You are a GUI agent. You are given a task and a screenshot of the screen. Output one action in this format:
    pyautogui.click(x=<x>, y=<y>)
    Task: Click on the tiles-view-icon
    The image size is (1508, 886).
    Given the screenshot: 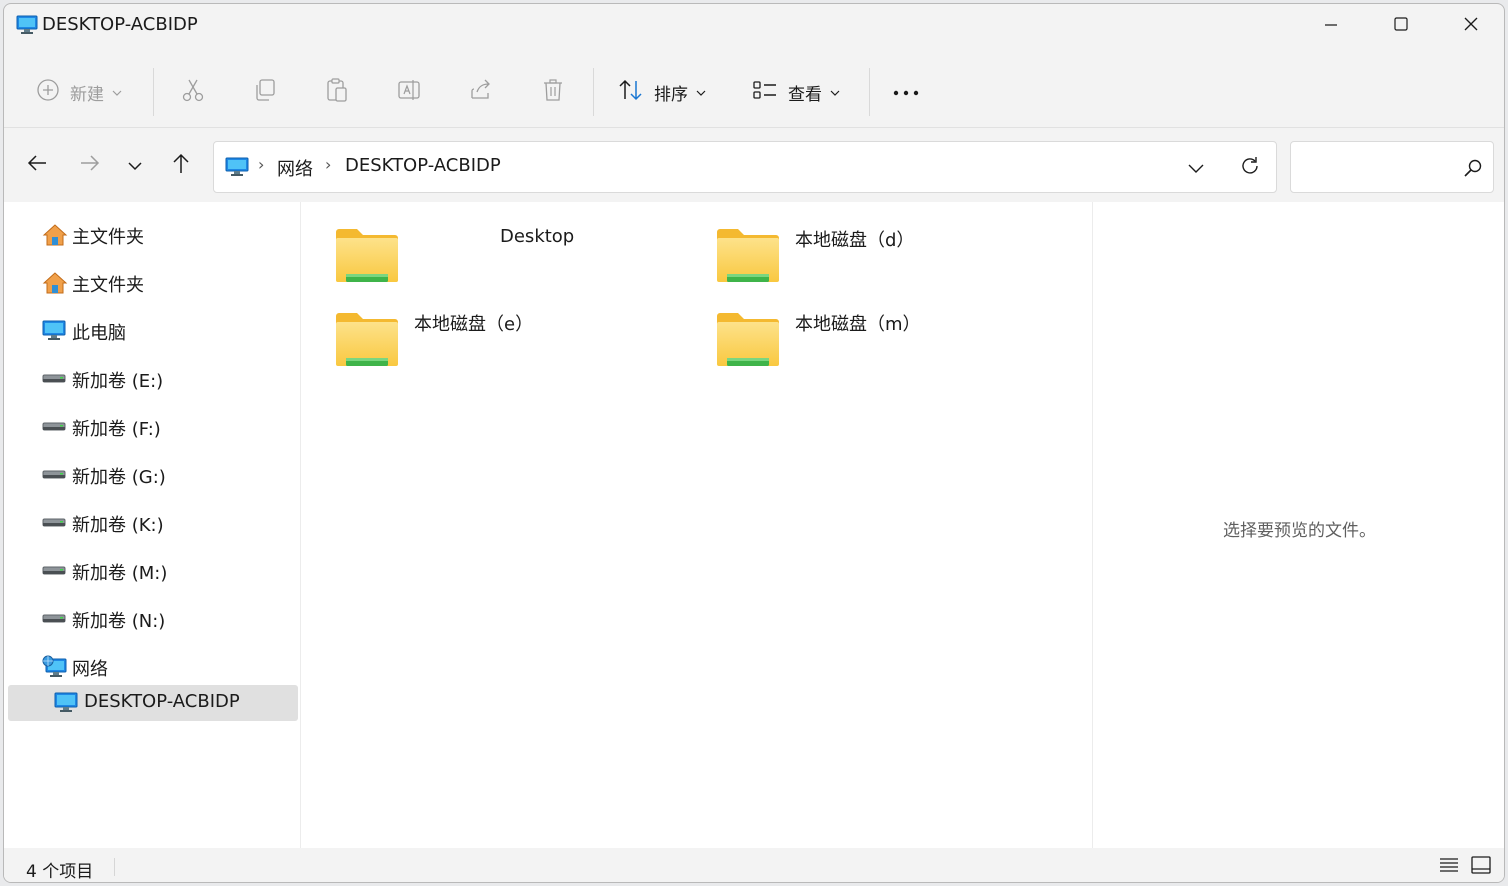 What is the action you would take?
    pyautogui.click(x=1481, y=867)
    